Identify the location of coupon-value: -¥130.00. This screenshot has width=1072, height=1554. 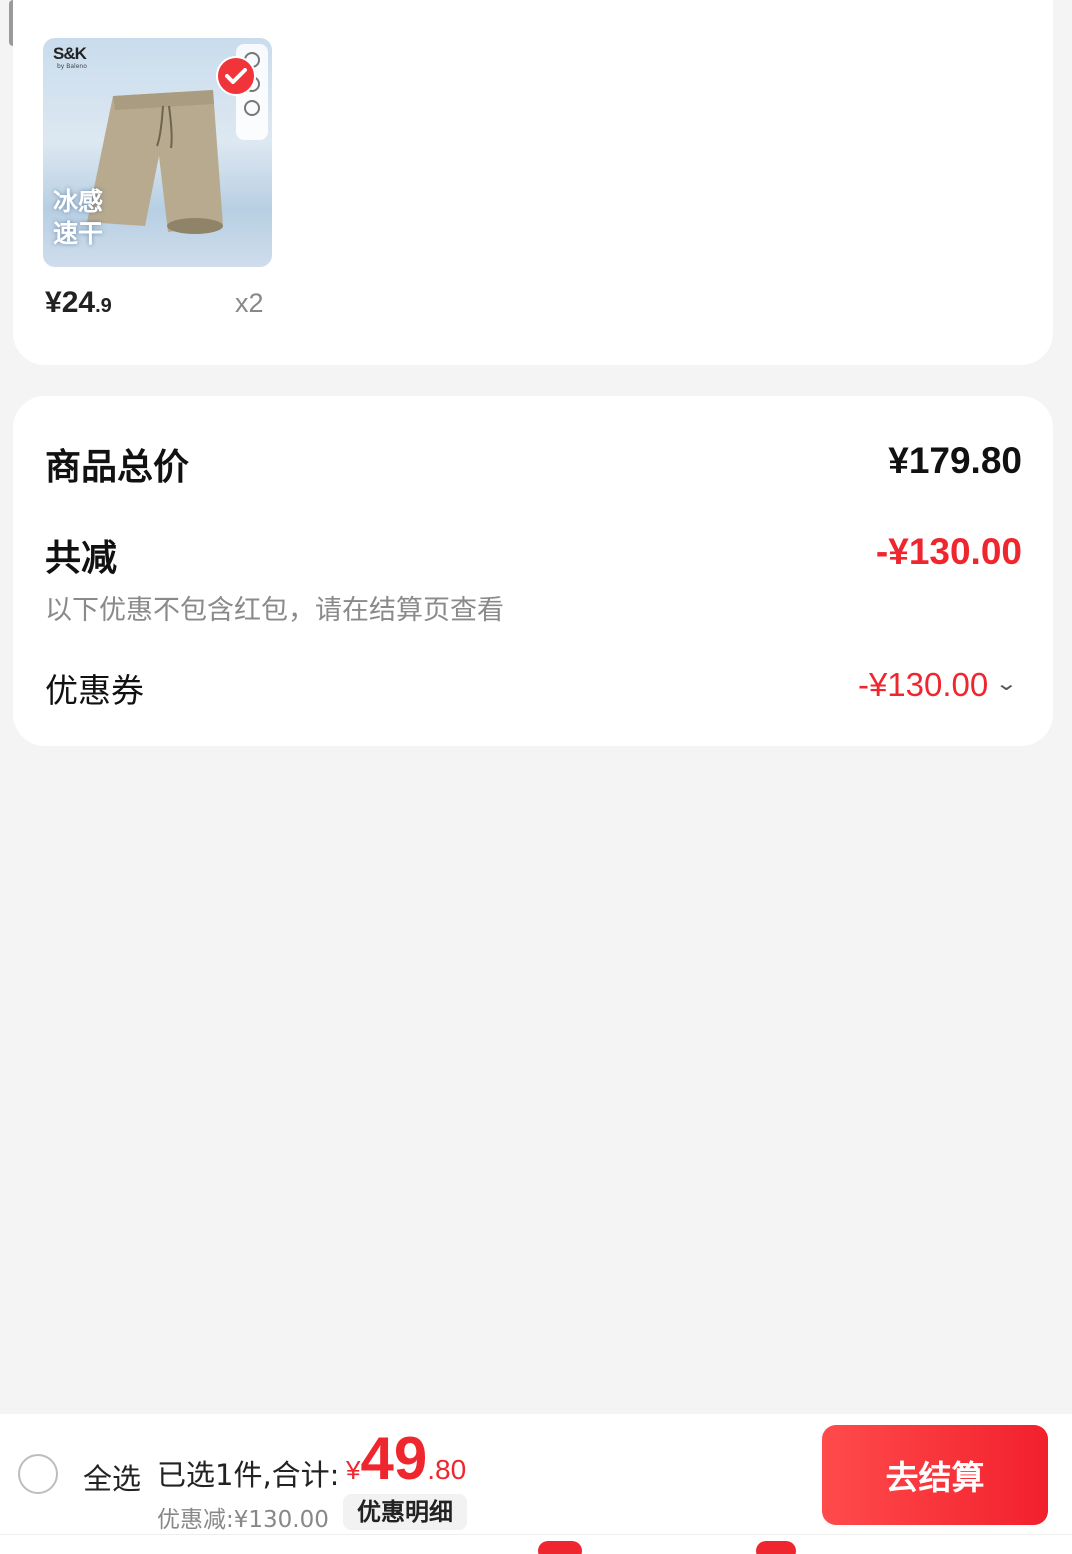
(923, 684).